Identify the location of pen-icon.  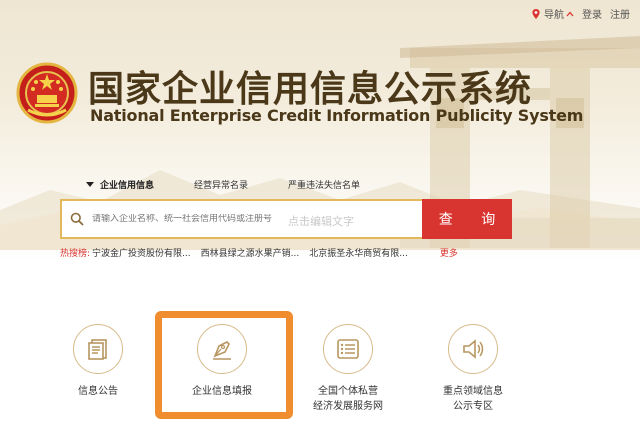
(222, 350).